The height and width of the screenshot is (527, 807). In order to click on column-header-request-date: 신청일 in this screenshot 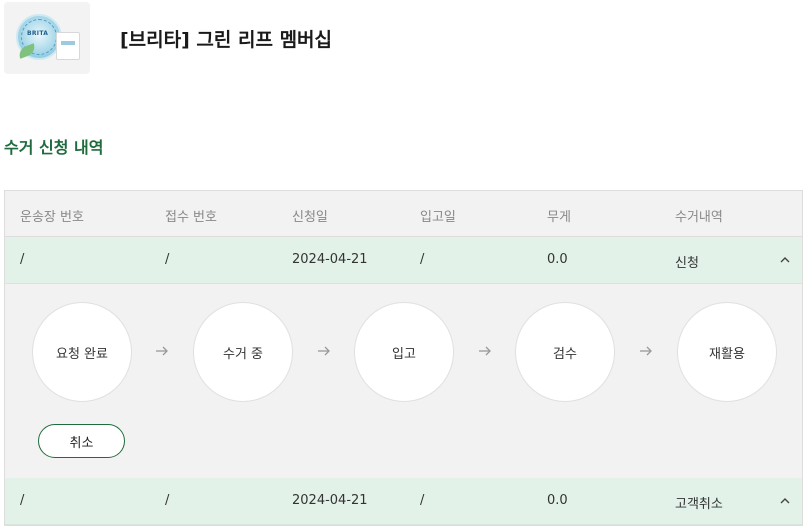, I will do `click(310, 217)`.